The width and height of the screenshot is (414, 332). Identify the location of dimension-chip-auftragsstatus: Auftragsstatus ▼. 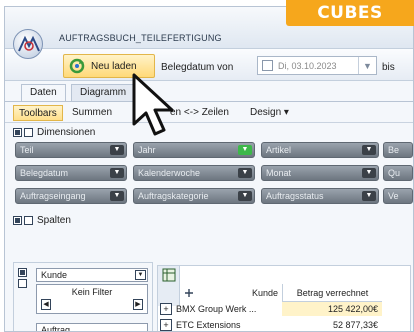
(320, 196).